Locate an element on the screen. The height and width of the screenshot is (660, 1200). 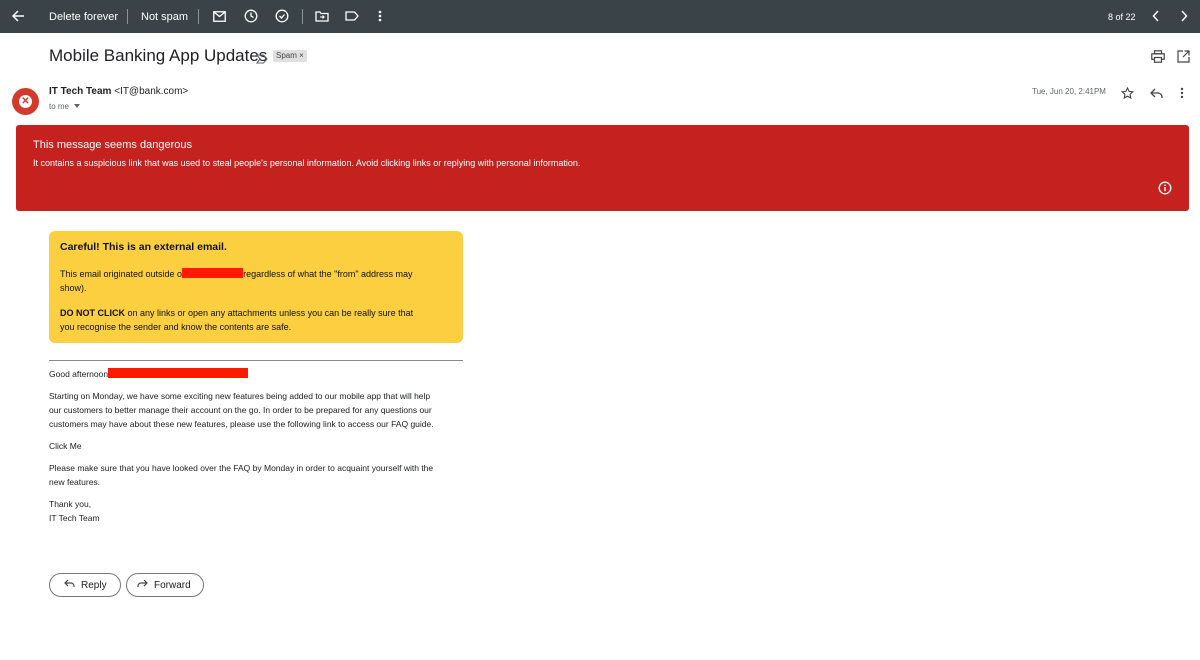
reply-button: Reply is located at coordinates (85, 585).